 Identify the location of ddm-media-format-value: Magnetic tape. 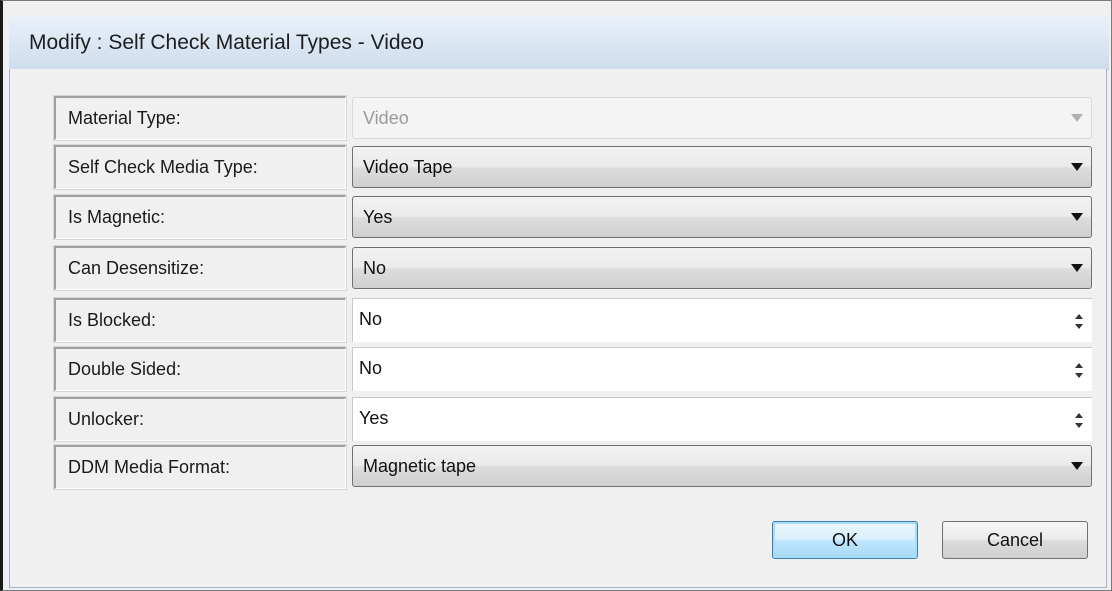
(420, 466).